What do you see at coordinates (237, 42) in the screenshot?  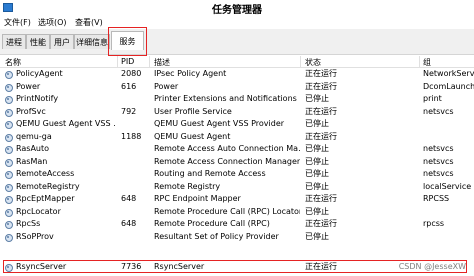 I see `tab-strip: 进程 性能 用户 详细信息 服务` at bounding box center [237, 42].